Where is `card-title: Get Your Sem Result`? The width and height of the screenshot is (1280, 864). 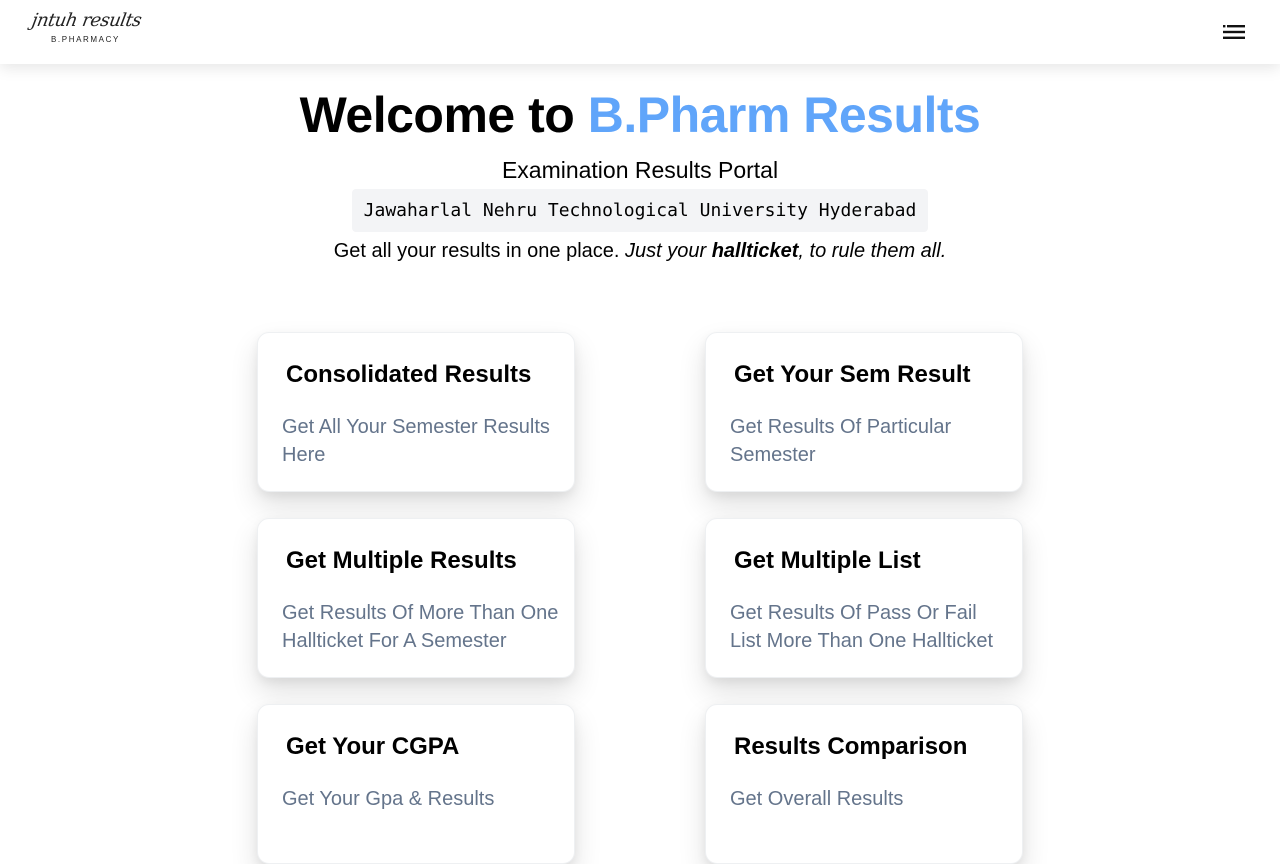
card-title: Get Your Sem Result is located at coordinates (852, 374).